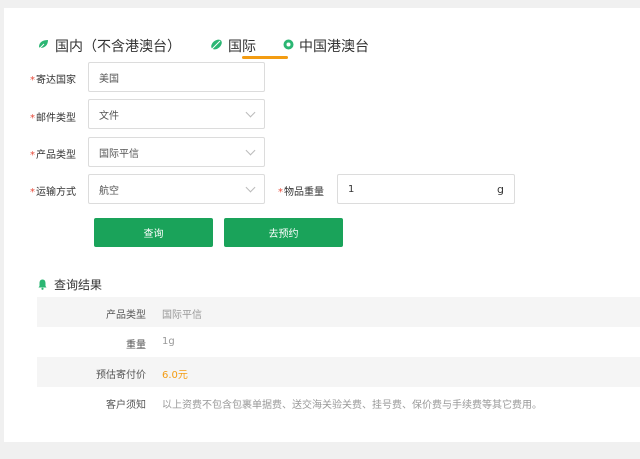  I want to click on tab-international: 国际, so click(233, 46).